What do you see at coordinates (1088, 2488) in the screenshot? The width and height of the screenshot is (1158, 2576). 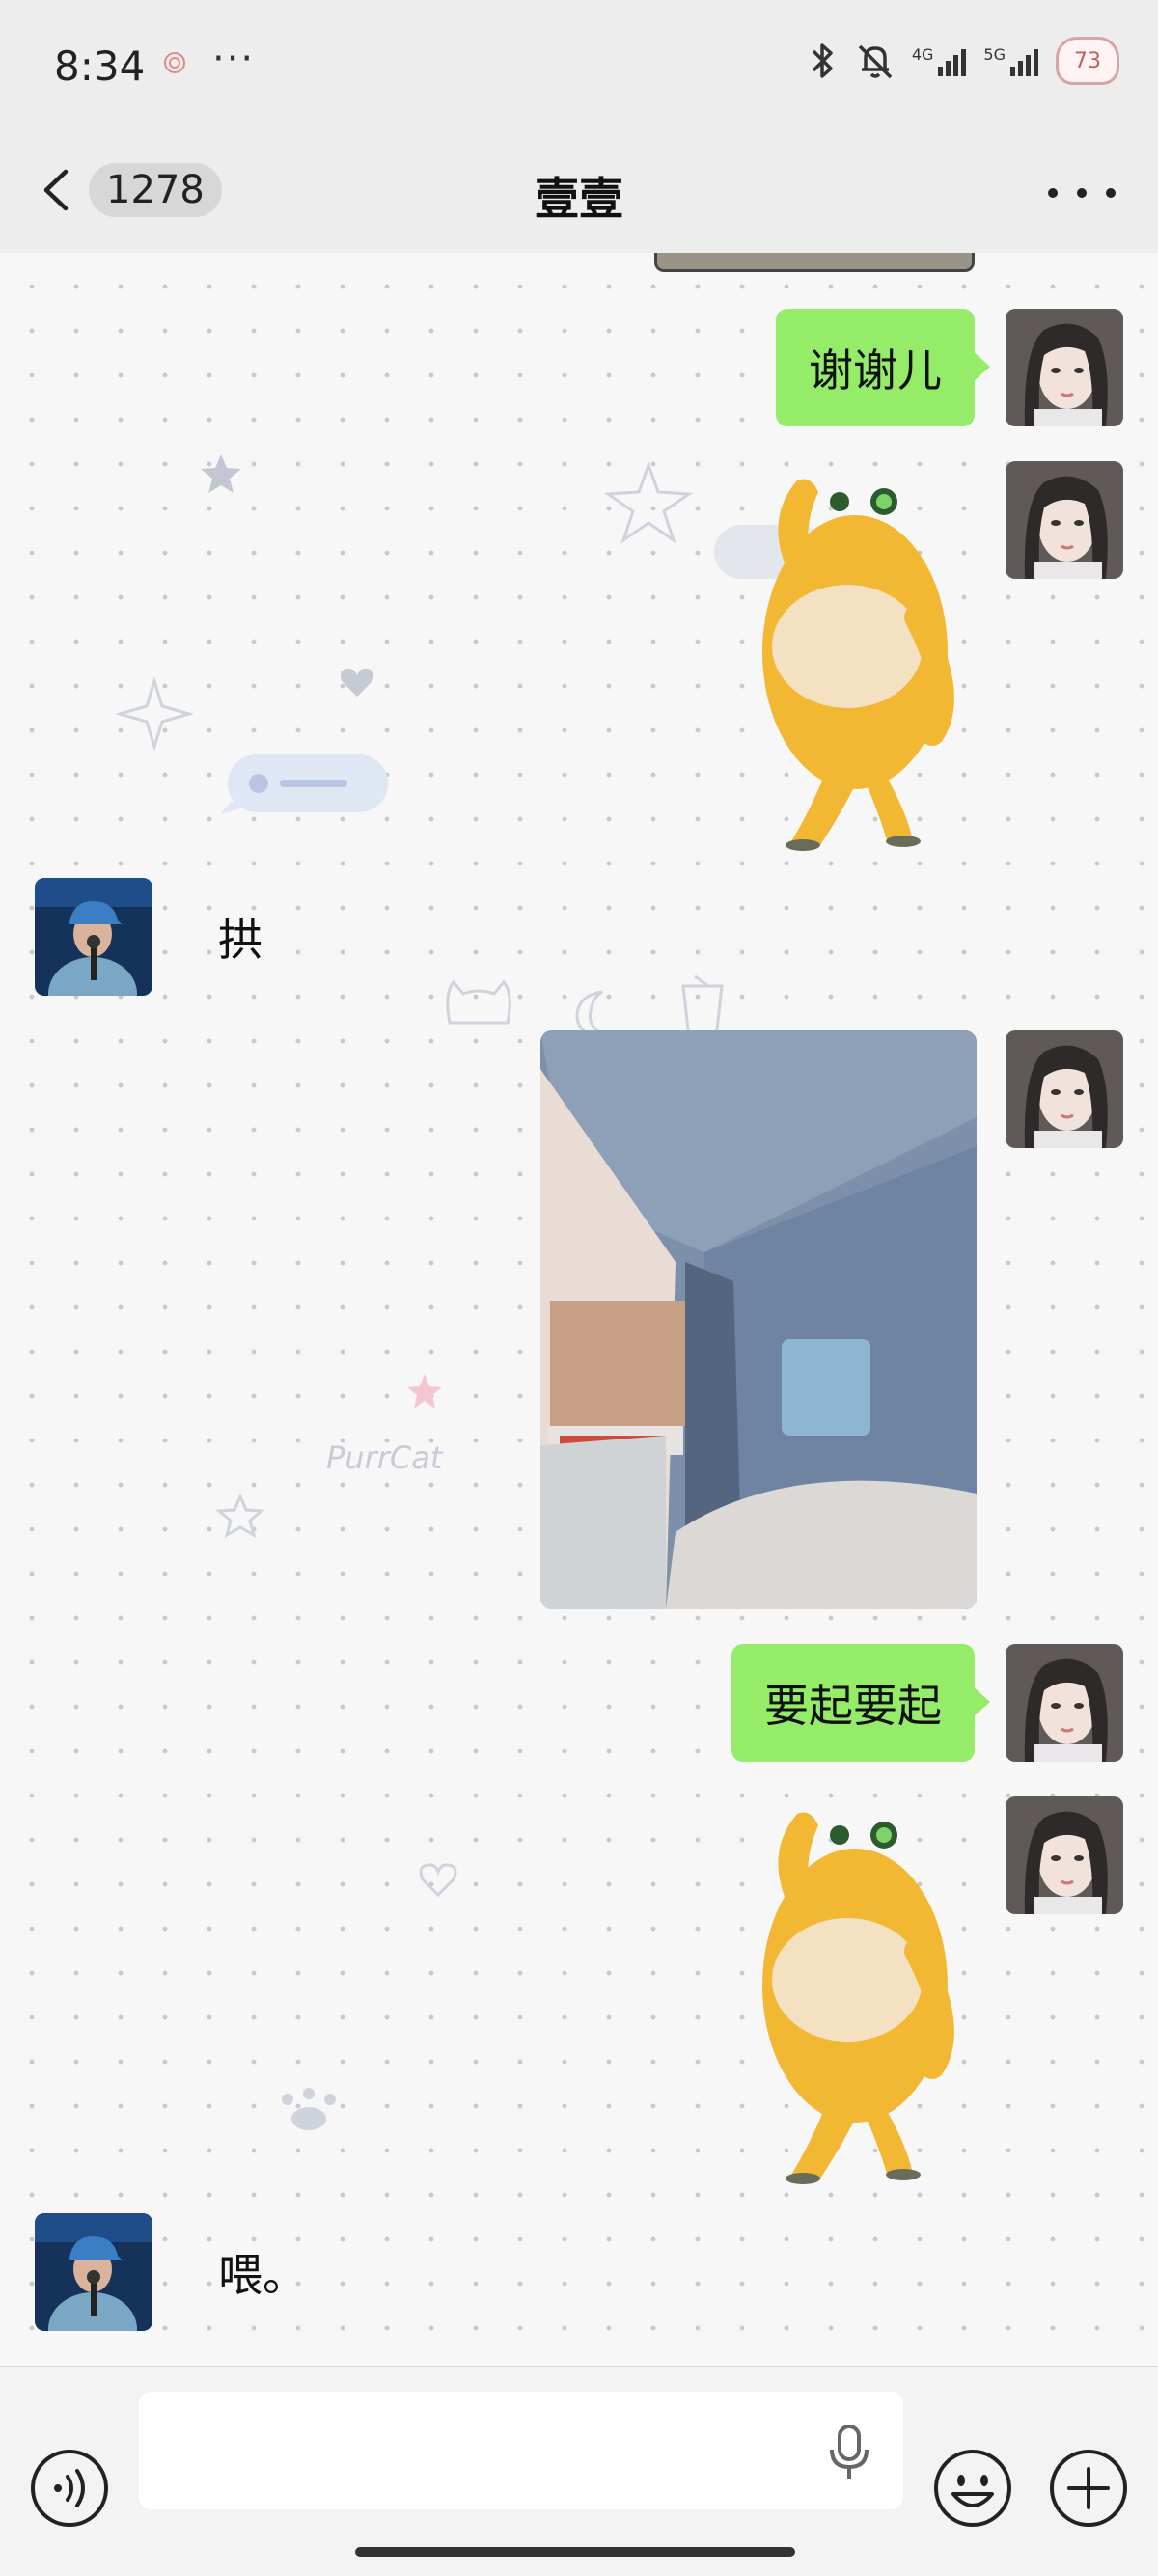 I see `plus-icon` at bounding box center [1088, 2488].